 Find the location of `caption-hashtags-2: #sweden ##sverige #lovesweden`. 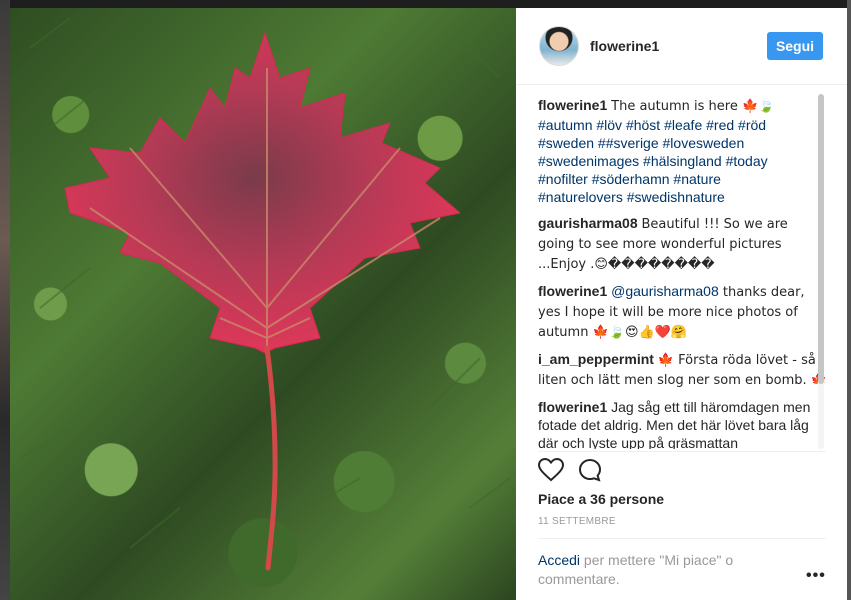

caption-hashtags-2: #sweden ##sverige #lovesweden is located at coordinates (641, 143).